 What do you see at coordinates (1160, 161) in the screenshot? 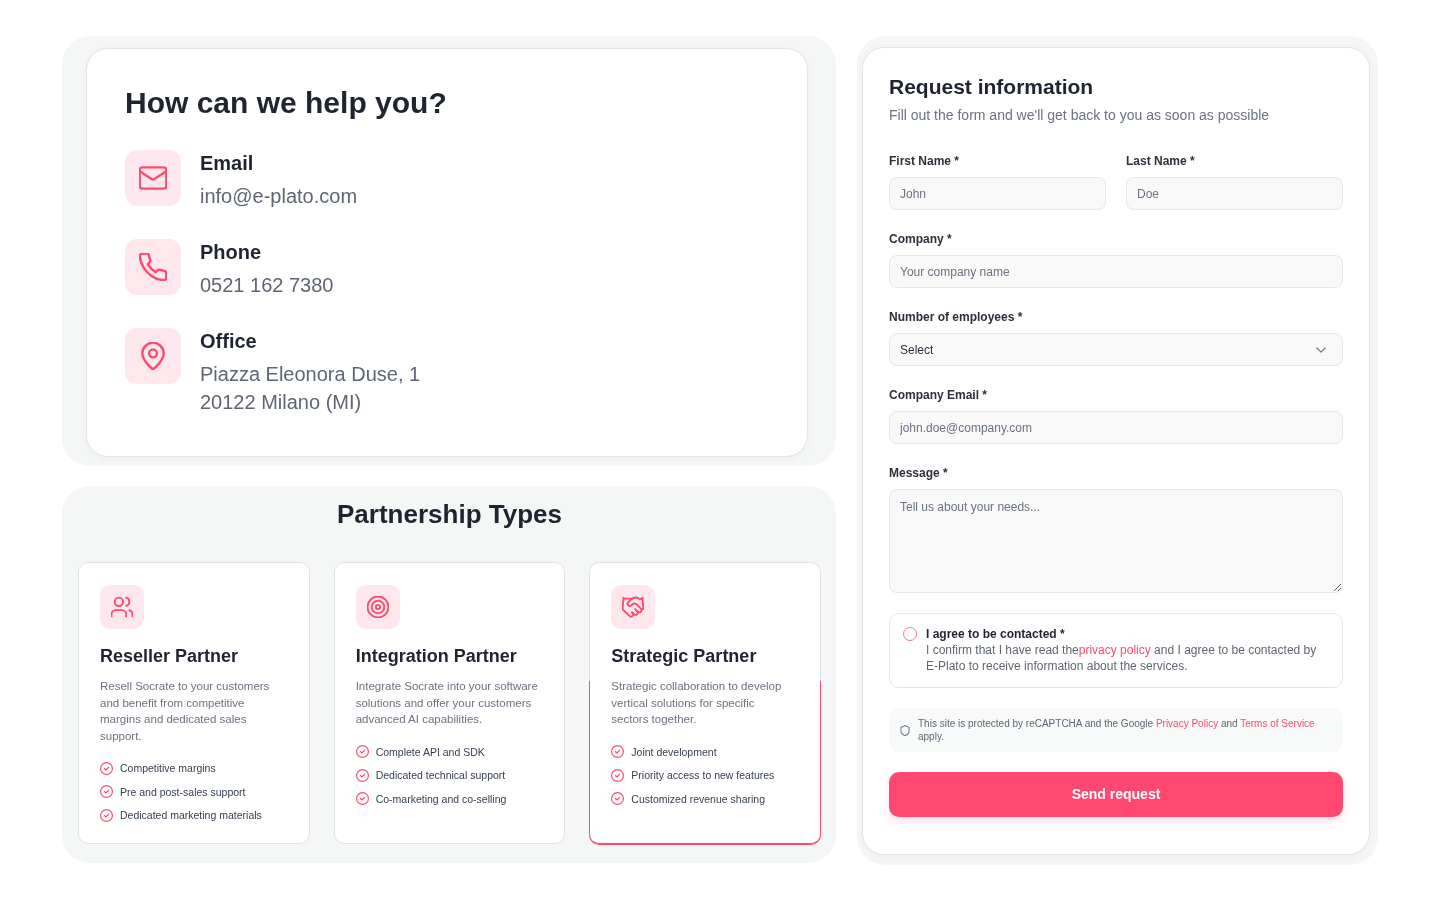
I see `field-label: Last Name *` at bounding box center [1160, 161].